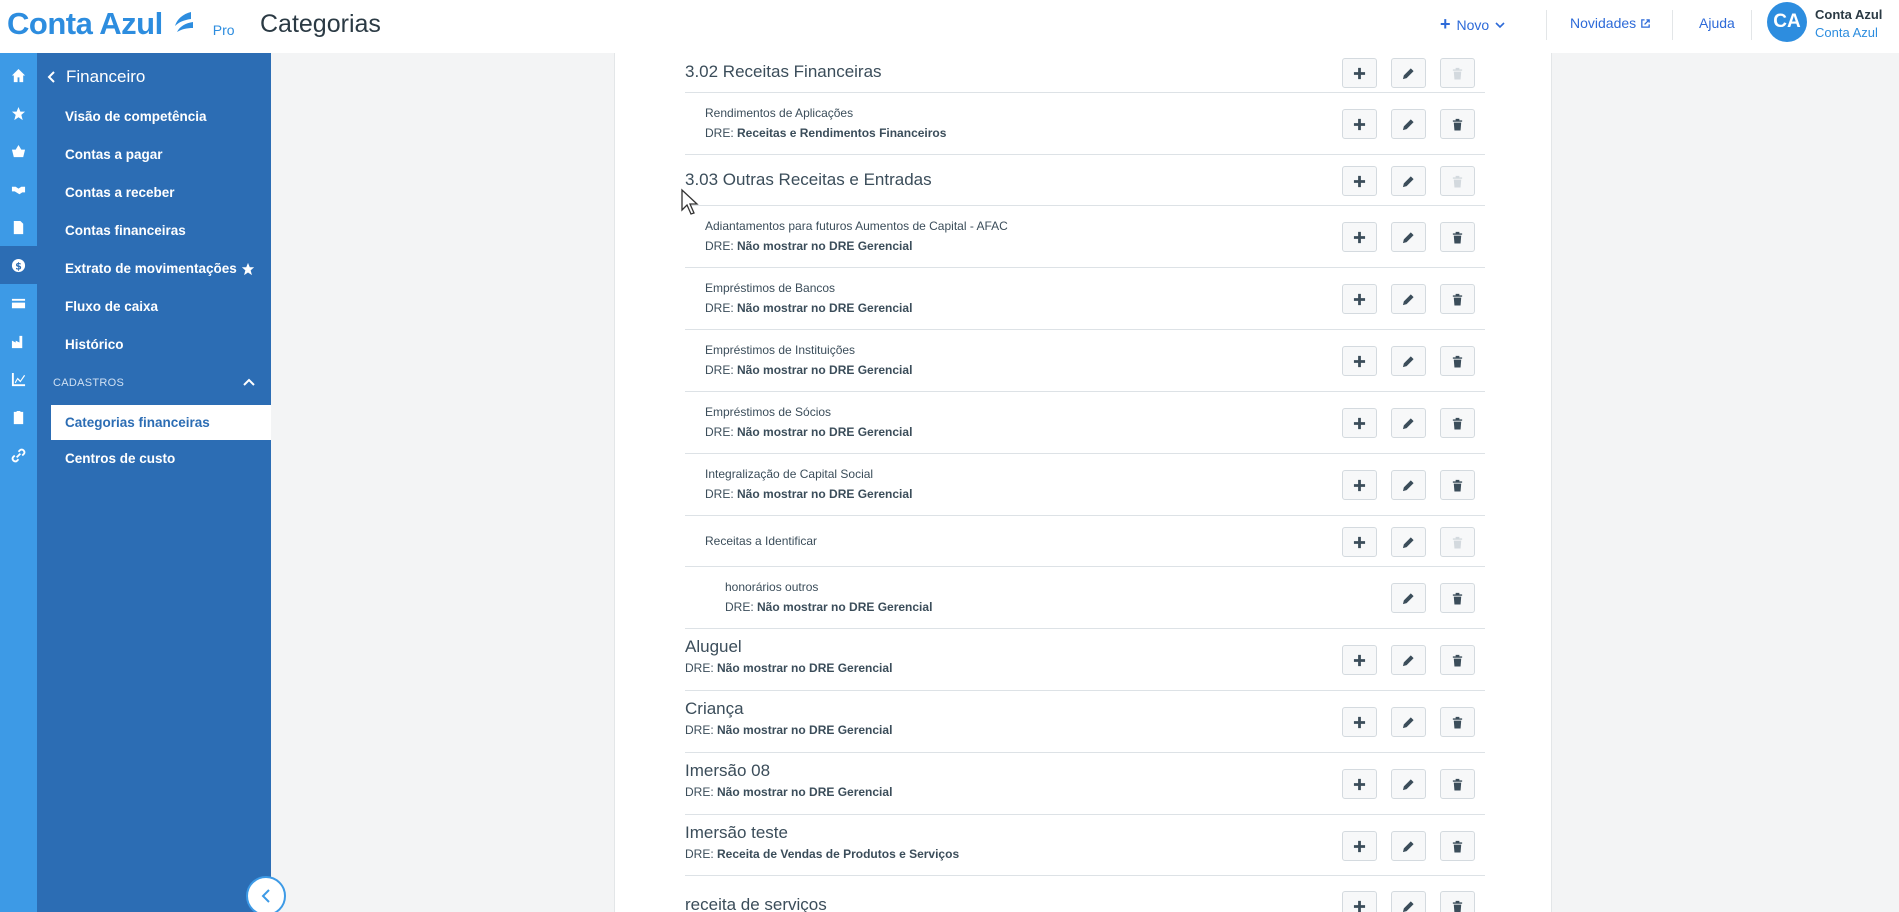  I want to click on ajuda-link: Ajuda, so click(1717, 23).